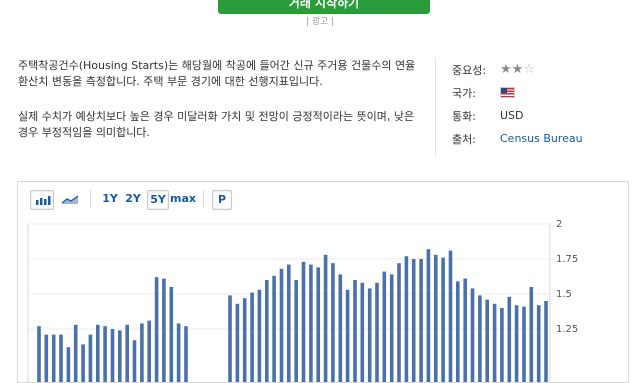 The height and width of the screenshot is (383, 640). Describe the element at coordinates (529, 69) in the screenshot. I see `star-empty-icon: ☆` at that location.